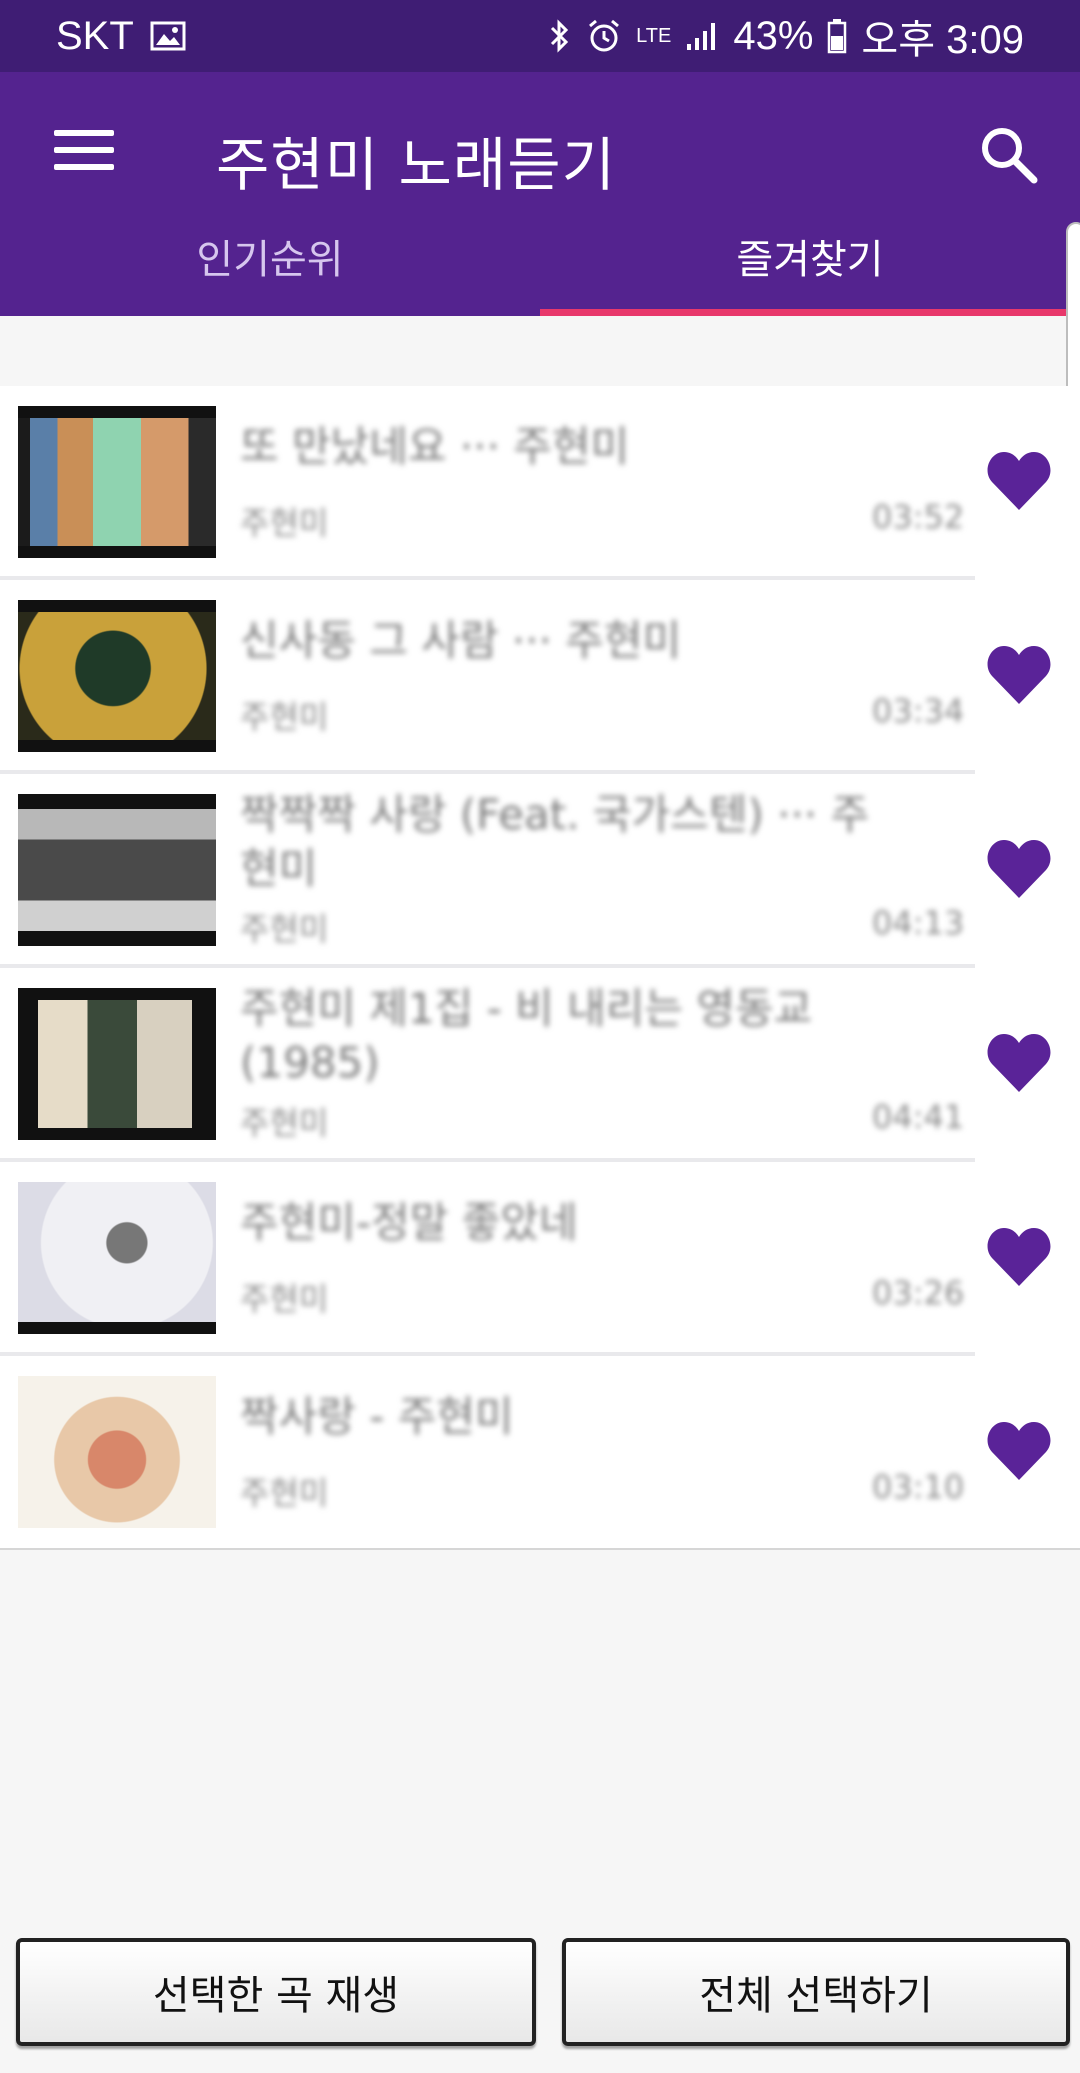 This screenshot has width=1080, height=2073. I want to click on alarm-icon, so click(604, 36).